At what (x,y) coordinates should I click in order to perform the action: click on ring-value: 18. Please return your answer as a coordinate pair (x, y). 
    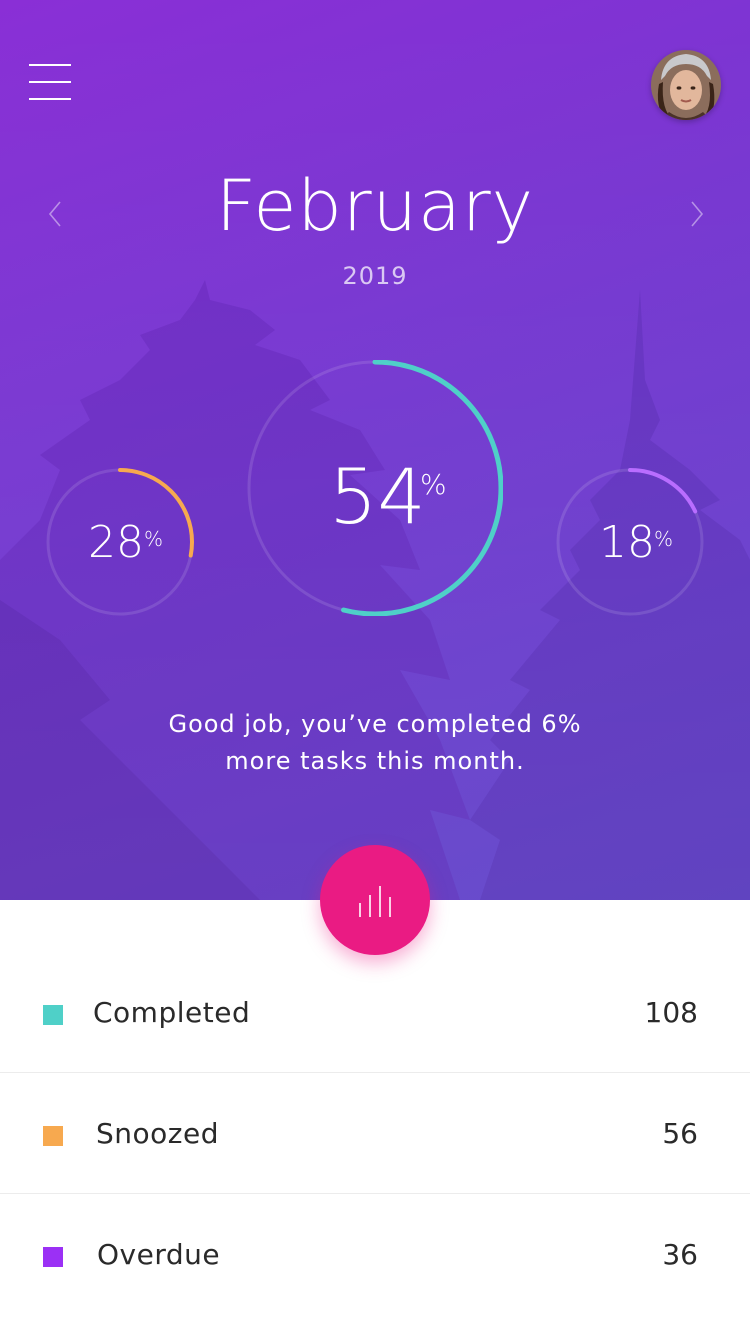
    Looking at the image, I should click on (627, 542).